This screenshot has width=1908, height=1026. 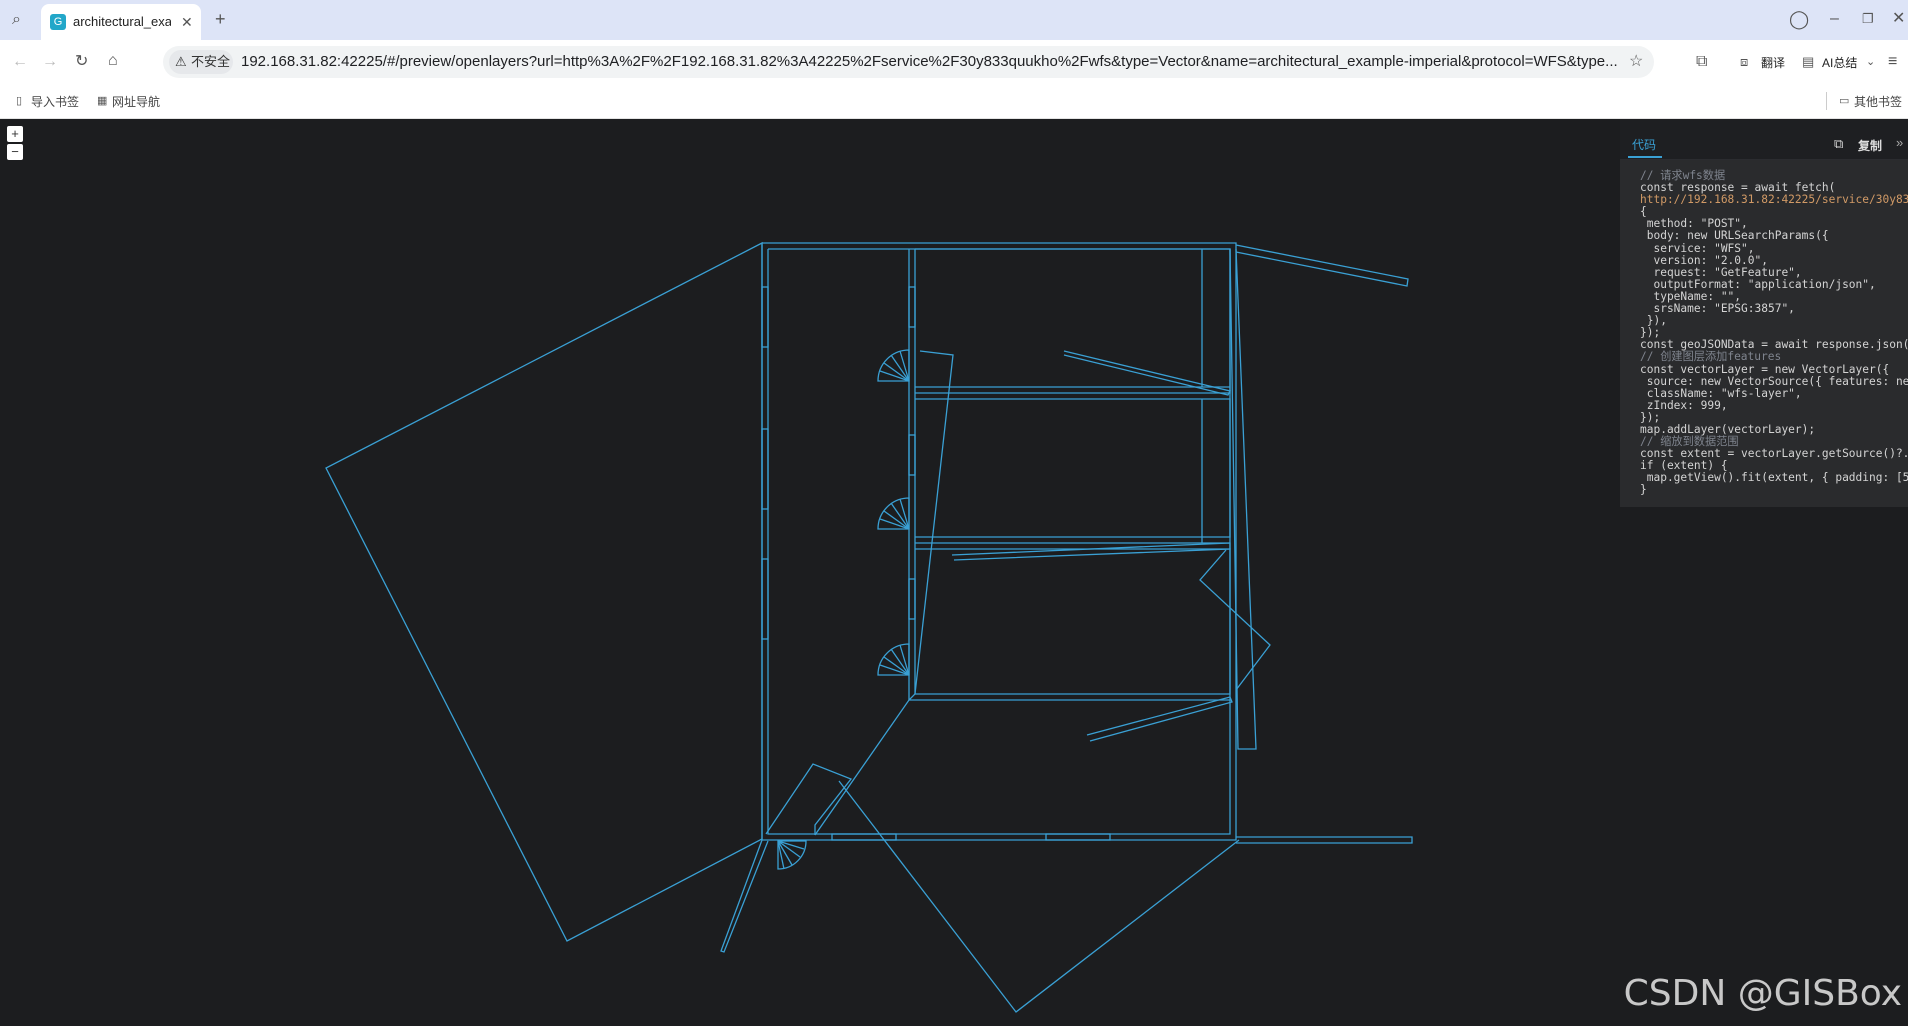 What do you see at coordinates (1691, 296) in the screenshot?
I see `code-line: typeName: "",` at bounding box center [1691, 296].